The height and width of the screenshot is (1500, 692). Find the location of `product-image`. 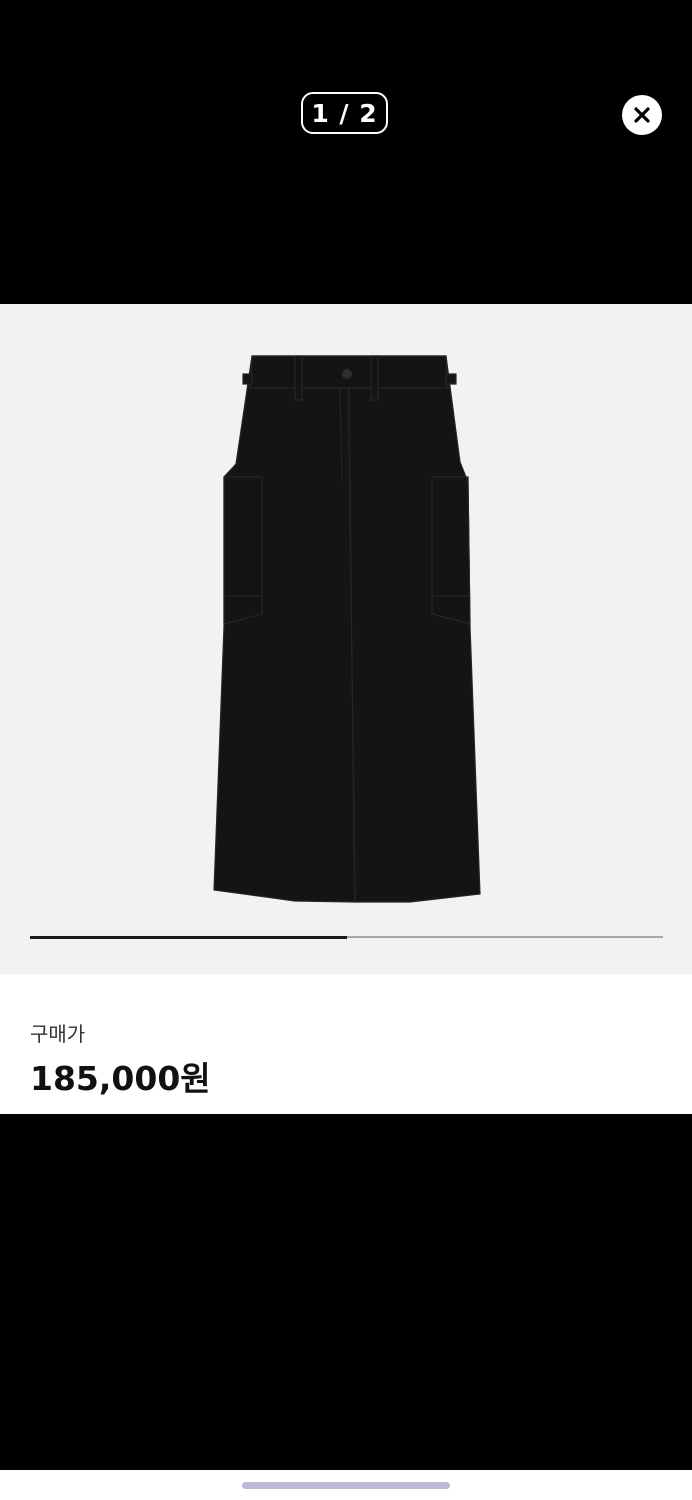

product-image is located at coordinates (347, 629).